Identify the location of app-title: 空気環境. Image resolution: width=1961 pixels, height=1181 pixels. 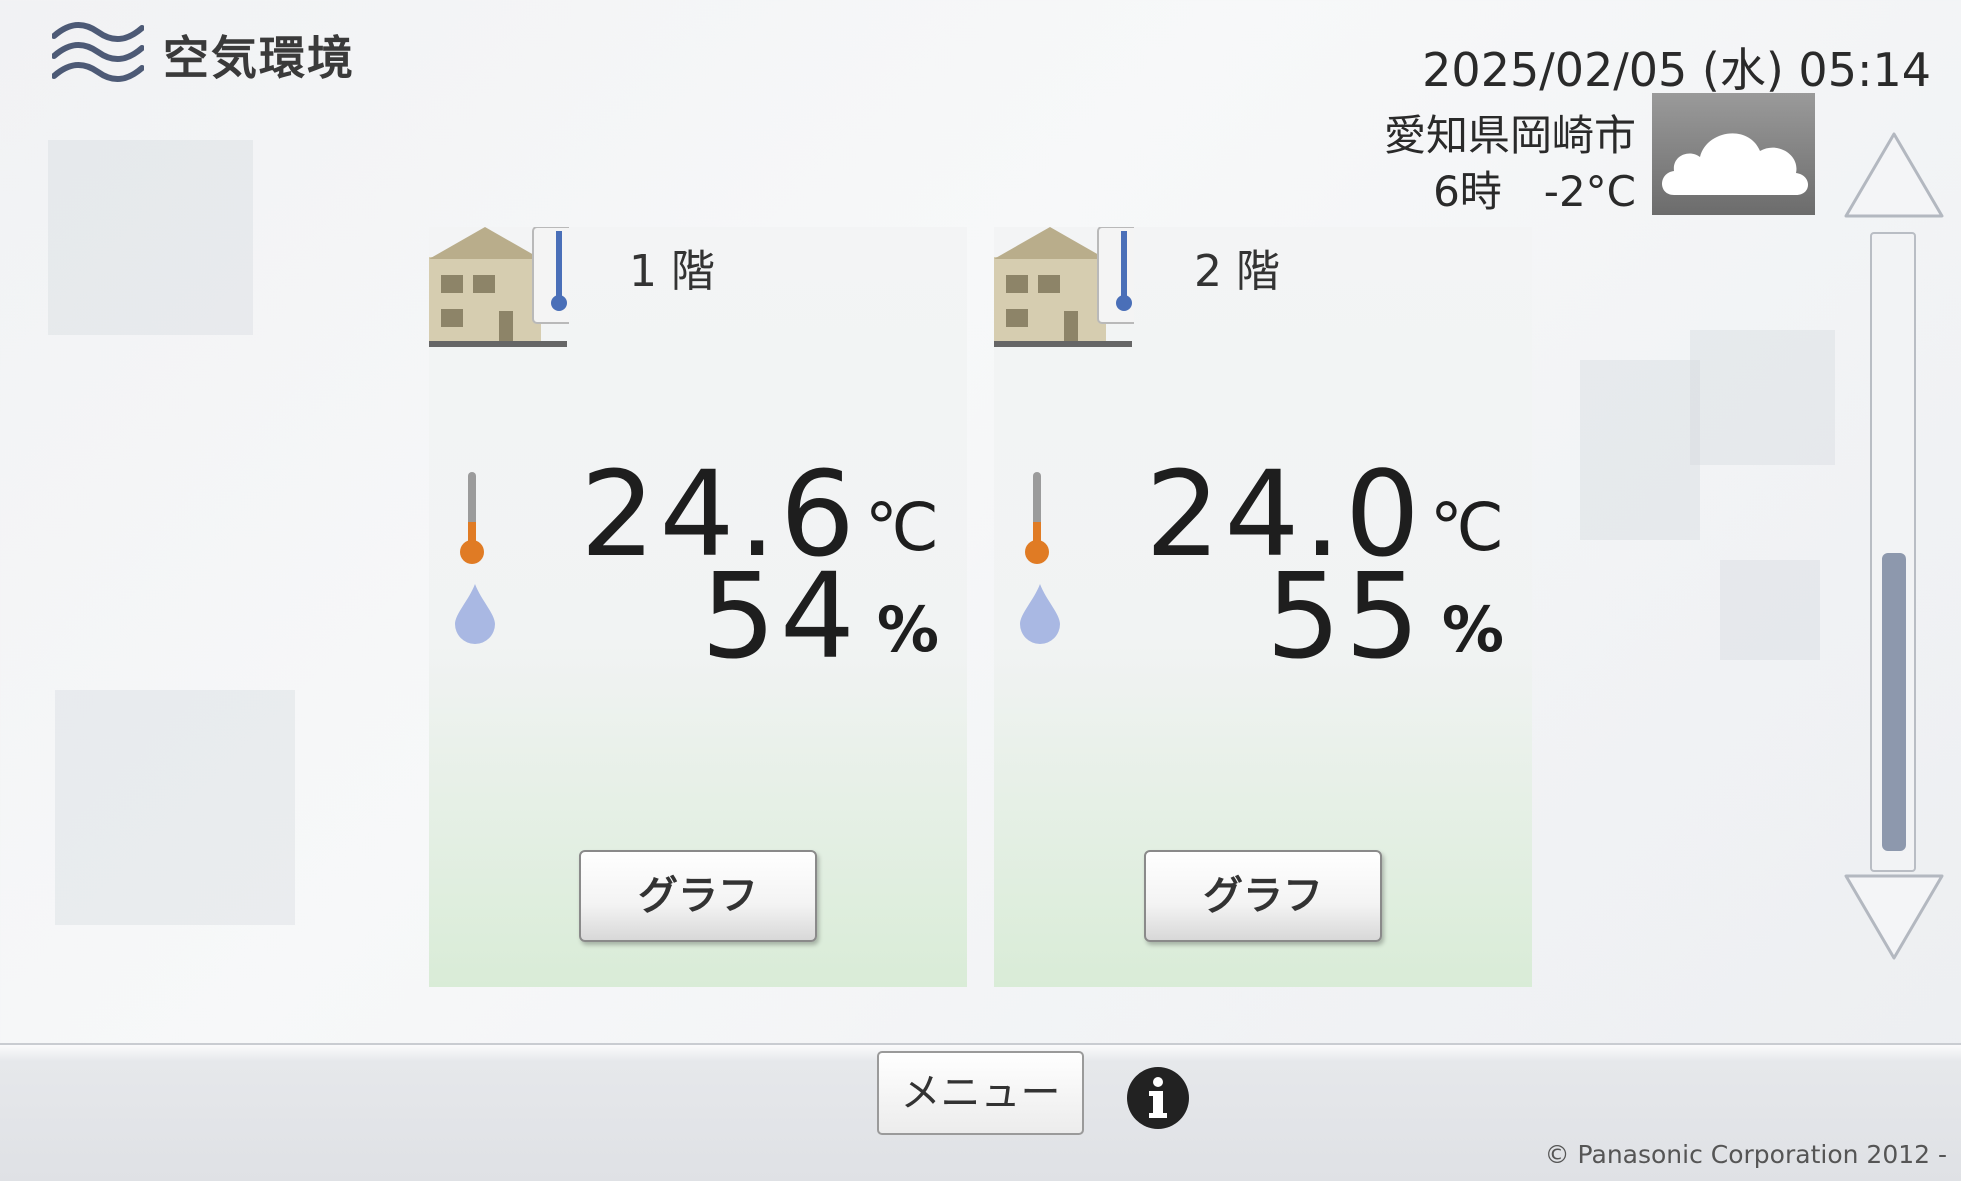
(259, 58).